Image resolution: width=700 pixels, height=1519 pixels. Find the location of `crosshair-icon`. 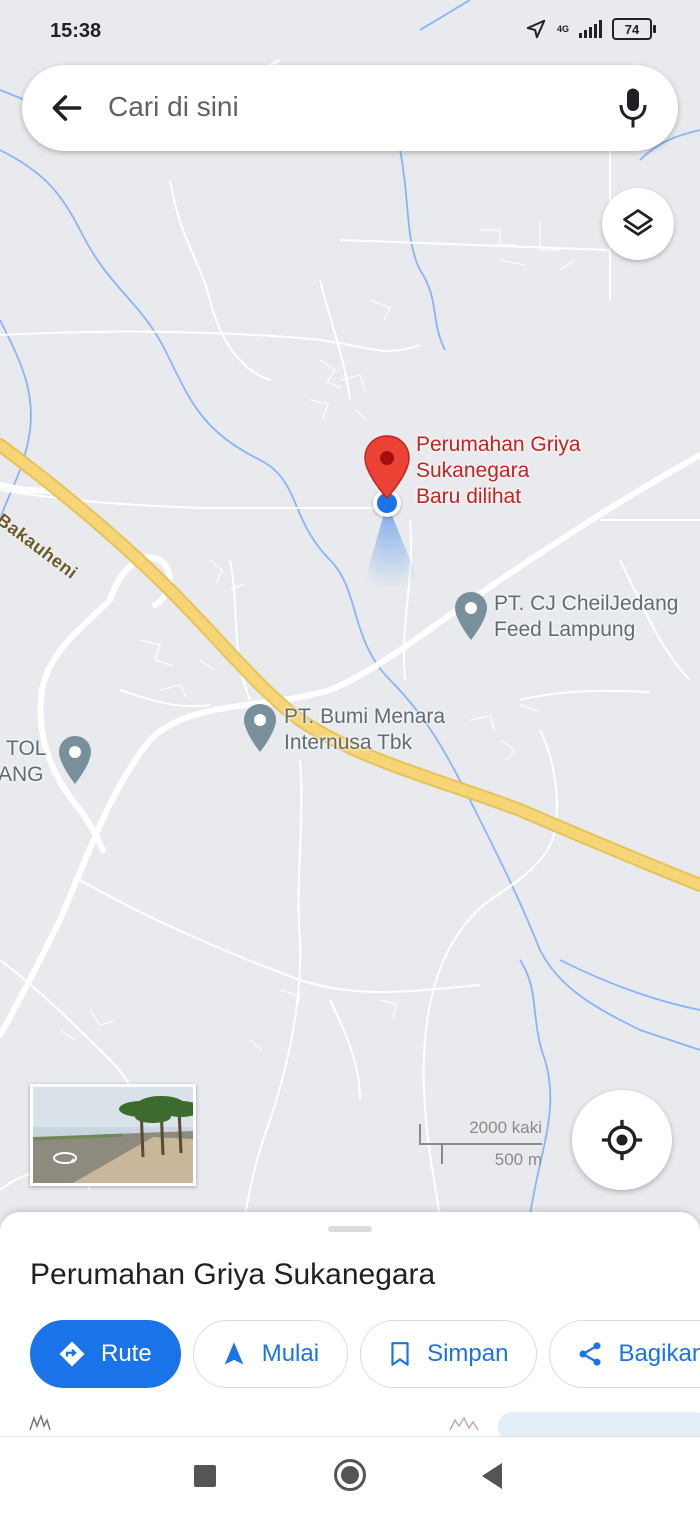

crosshair-icon is located at coordinates (622, 1140).